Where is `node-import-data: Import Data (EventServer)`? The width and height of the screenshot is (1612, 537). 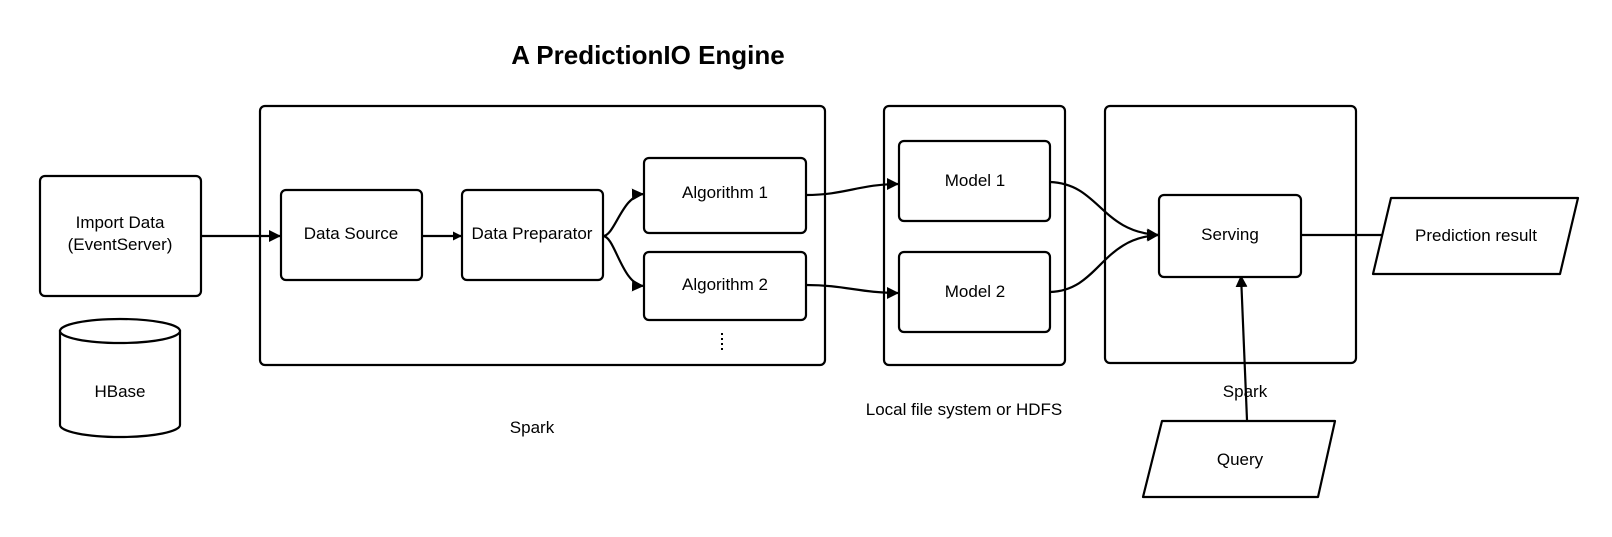
node-import-data: Import Data (EventServer) is located at coordinates (120, 236).